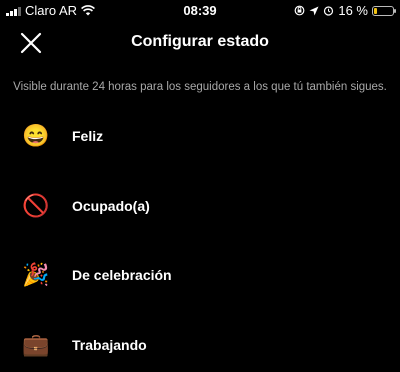 This screenshot has width=400, height=372. I want to click on status-option-label: Trabajando, so click(109, 345).